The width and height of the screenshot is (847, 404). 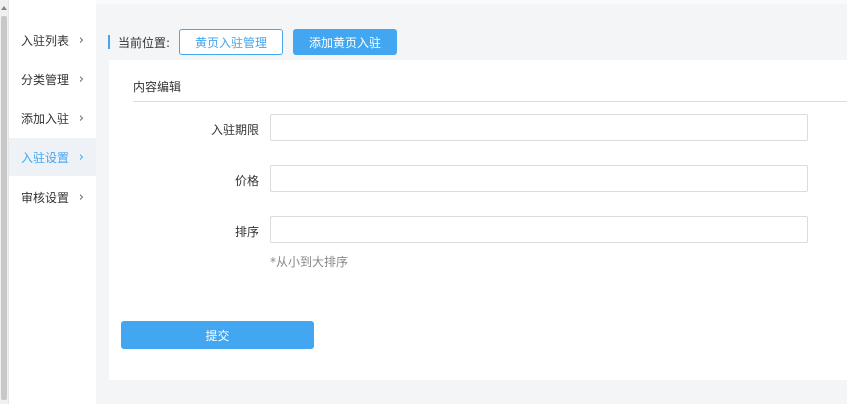 What do you see at coordinates (231, 42) in the screenshot?
I see `yellow-pages-management-button: 黄页入驻管理` at bounding box center [231, 42].